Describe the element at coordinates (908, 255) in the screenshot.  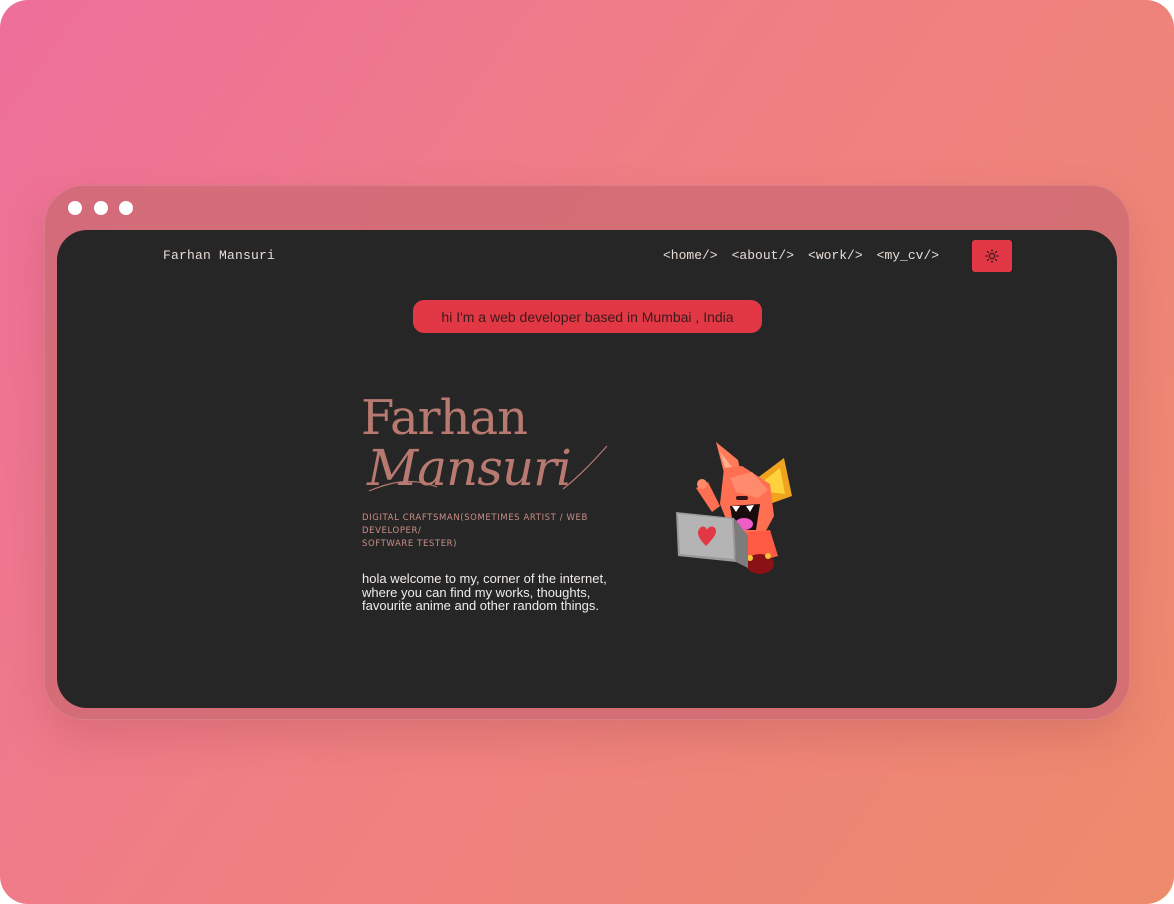
I see `nav-my-cv: <my_cv/>` at that location.